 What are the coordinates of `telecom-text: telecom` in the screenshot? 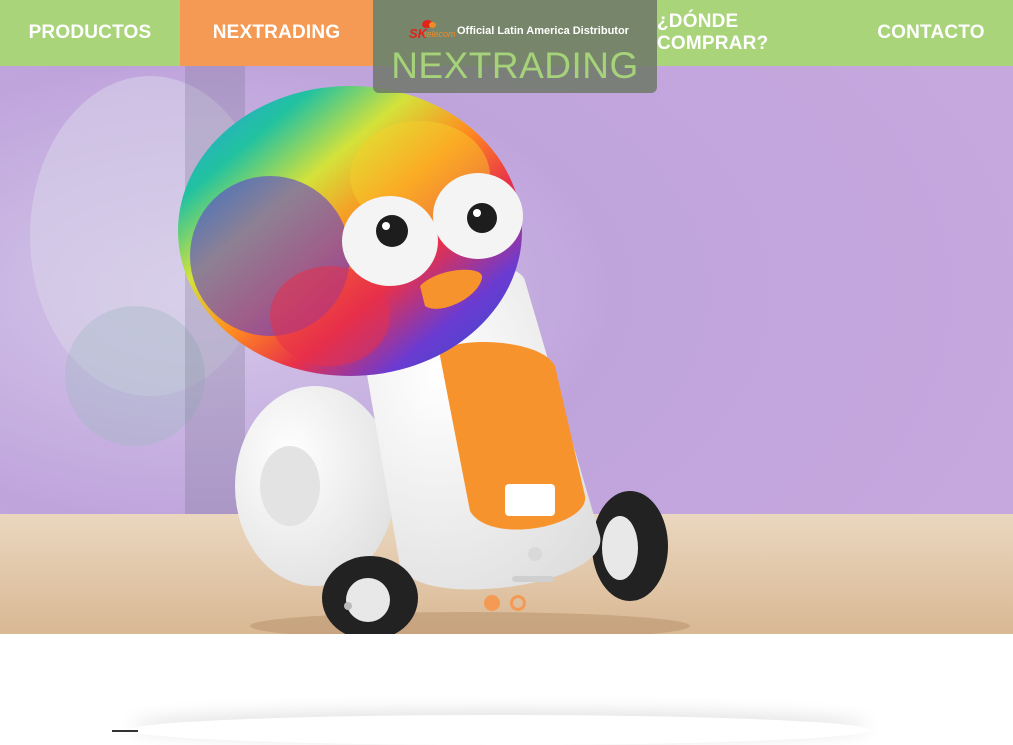 It's located at (440, 34).